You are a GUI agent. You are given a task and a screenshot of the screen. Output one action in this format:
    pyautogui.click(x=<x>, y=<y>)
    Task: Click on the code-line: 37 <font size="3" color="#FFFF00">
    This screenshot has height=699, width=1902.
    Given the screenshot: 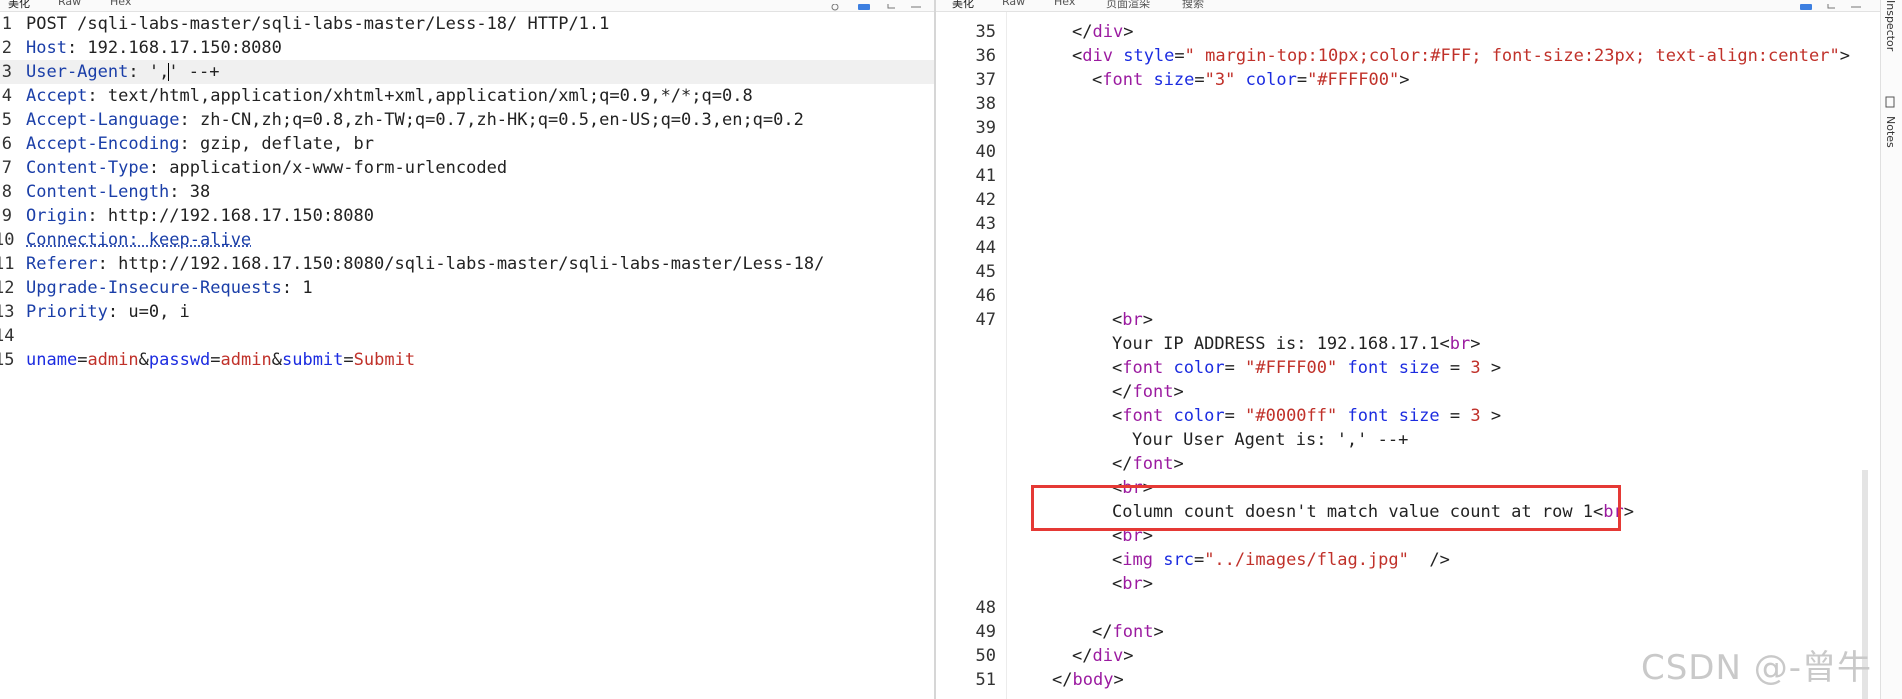 What is the action you would take?
    pyautogui.click(x=1408, y=80)
    